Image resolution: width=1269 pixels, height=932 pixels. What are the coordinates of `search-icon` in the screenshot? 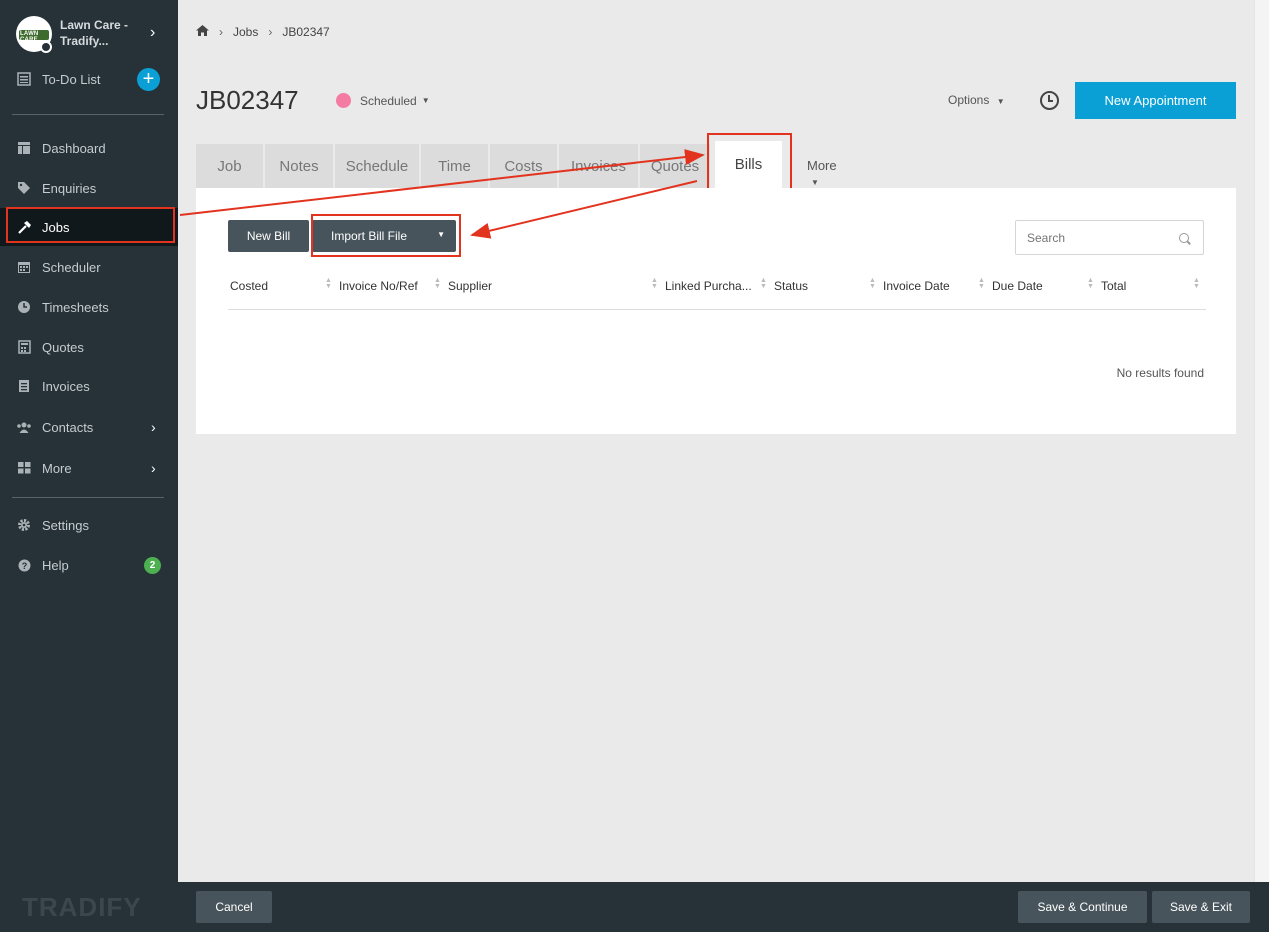 It's located at (1184, 238).